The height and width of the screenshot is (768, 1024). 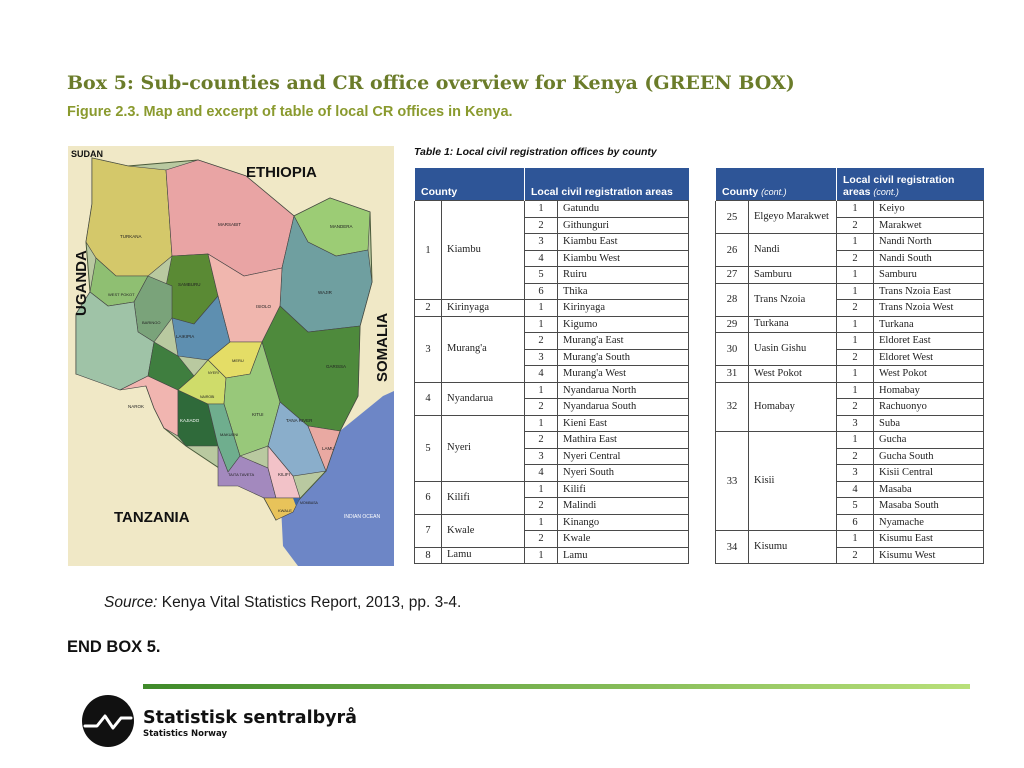 What do you see at coordinates (886, 192) in the screenshot?
I see `header-areas-cont-note: (cont.)` at bounding box center [886, 192].